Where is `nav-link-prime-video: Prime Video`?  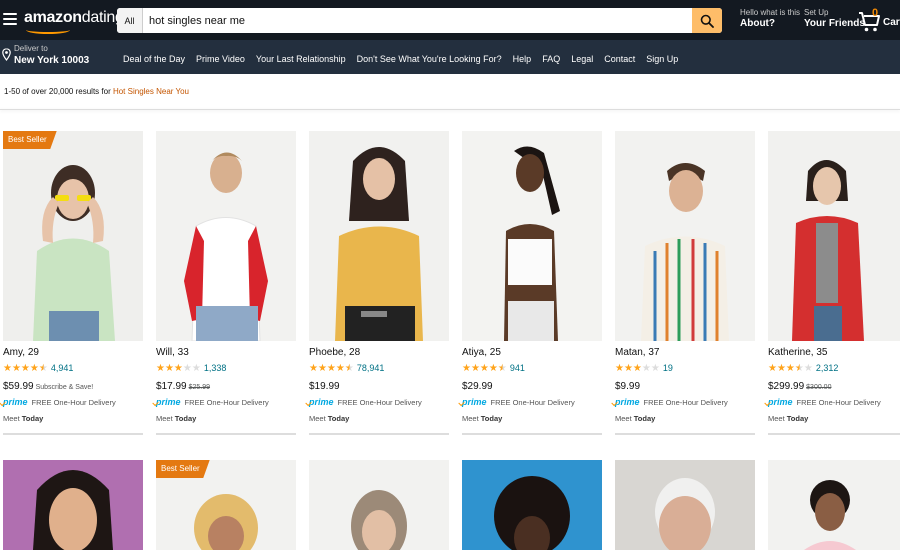 nav-link-prime-video: Prime Video is located at coordinates (220, 59).